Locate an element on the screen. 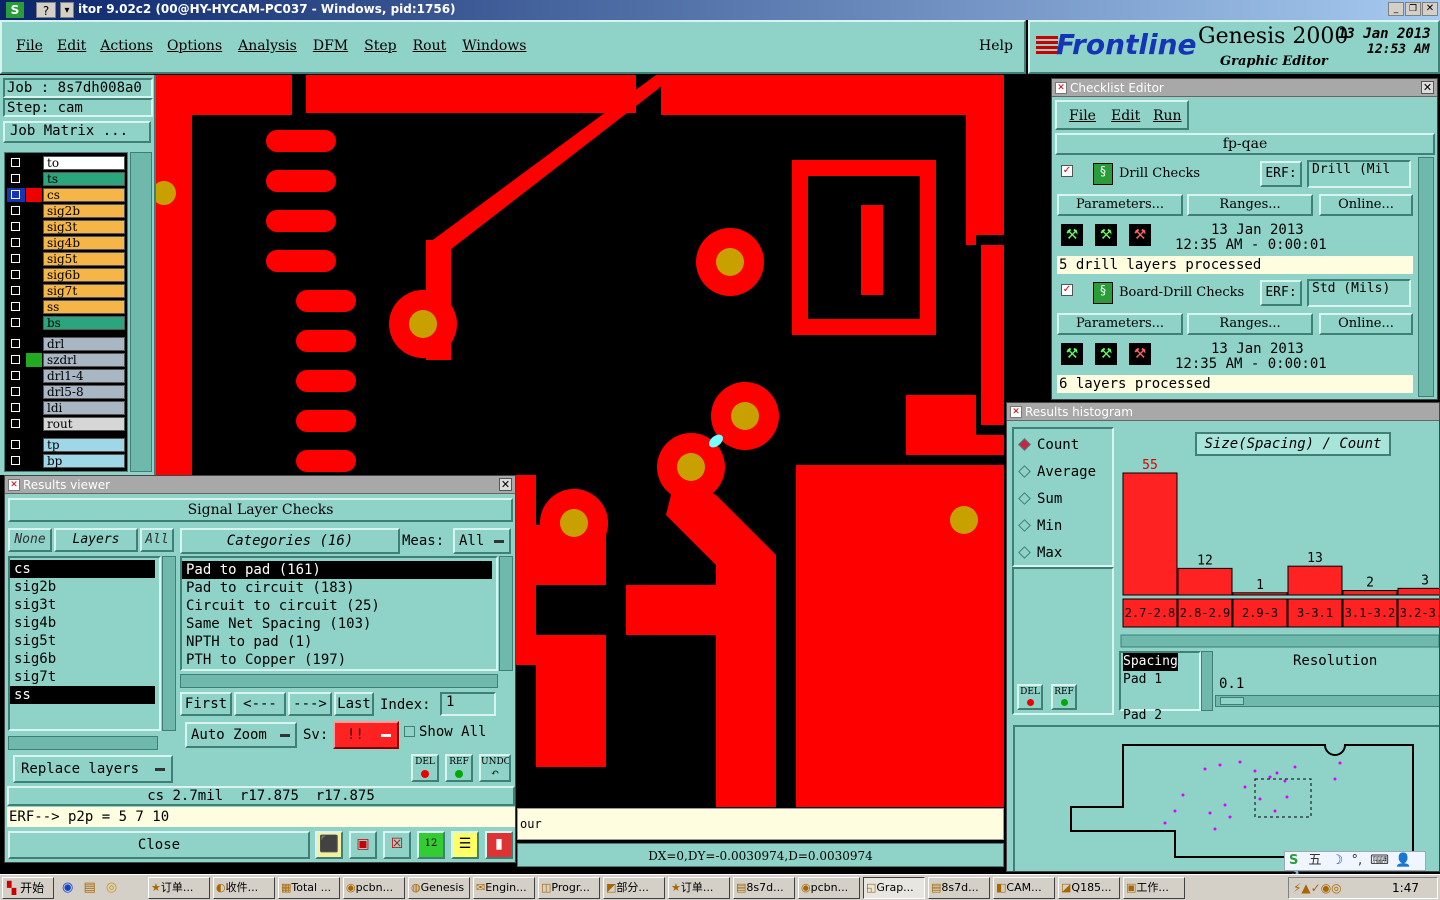 Image resolution: width=1440 pixels, height=900 pixels. layer-name: sig4b is located at coordinates (84, 243).